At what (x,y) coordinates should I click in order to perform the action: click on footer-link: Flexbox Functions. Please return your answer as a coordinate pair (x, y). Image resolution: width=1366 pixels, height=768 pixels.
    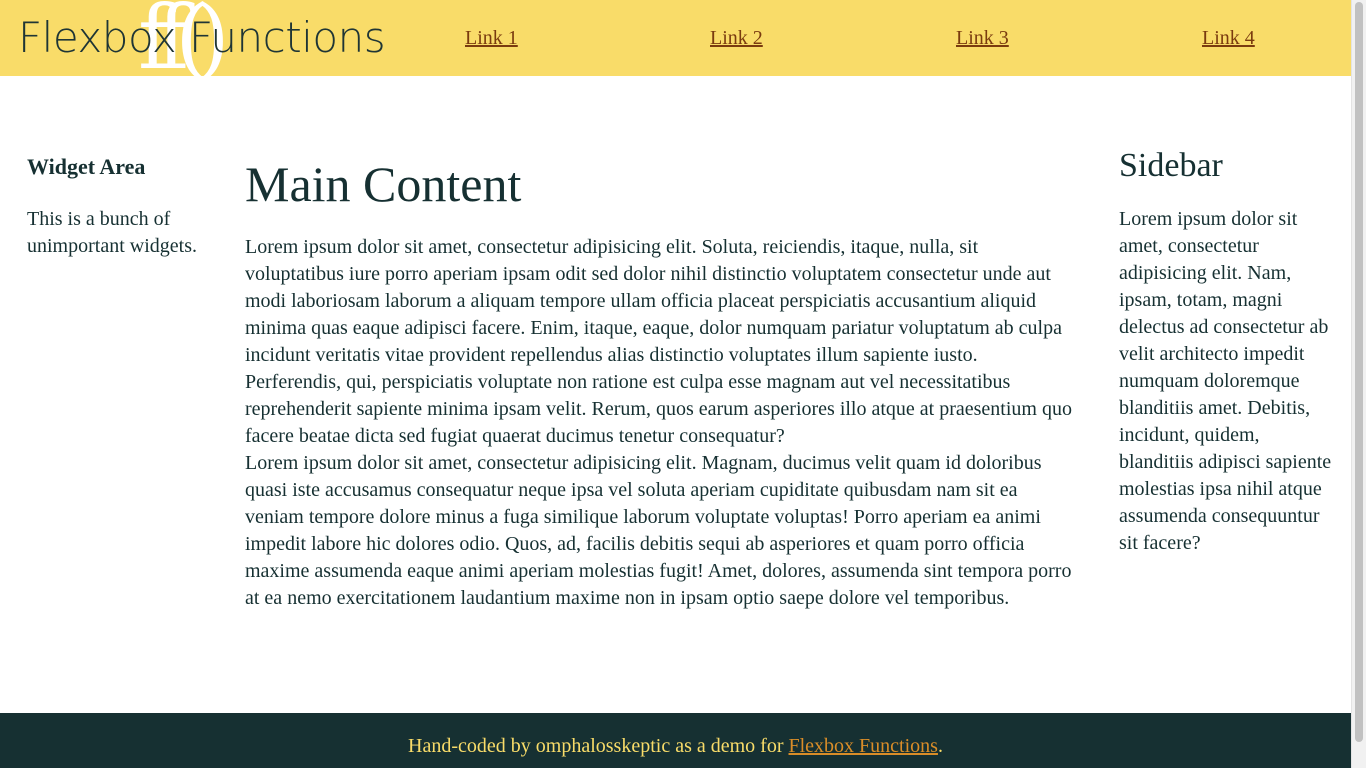
    Looking at the image, I should click on (863, 746).